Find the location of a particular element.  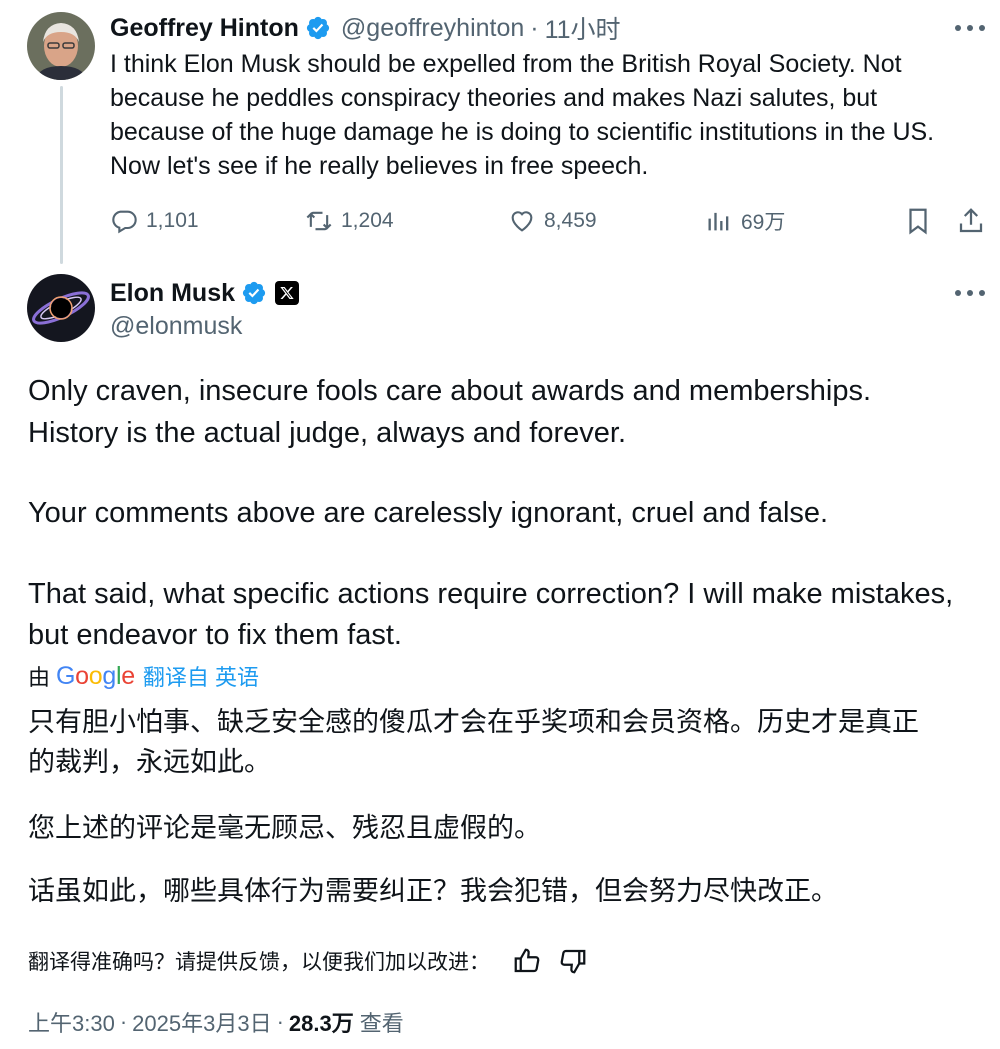

author-handle: @elonmusk is located at coordinates (176, 326).